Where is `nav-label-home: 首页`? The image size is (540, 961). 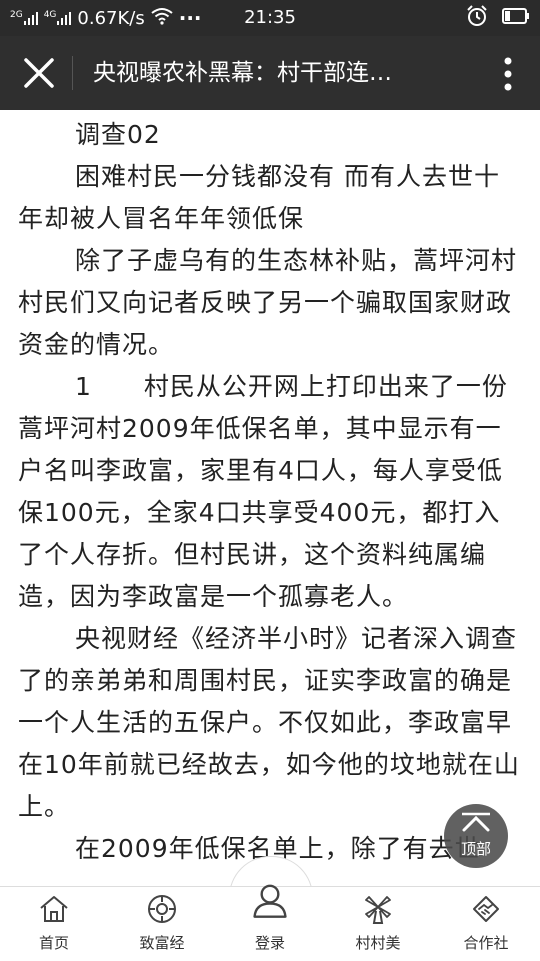 nav-label-home: 首页 is located at coordinates (53, 943).